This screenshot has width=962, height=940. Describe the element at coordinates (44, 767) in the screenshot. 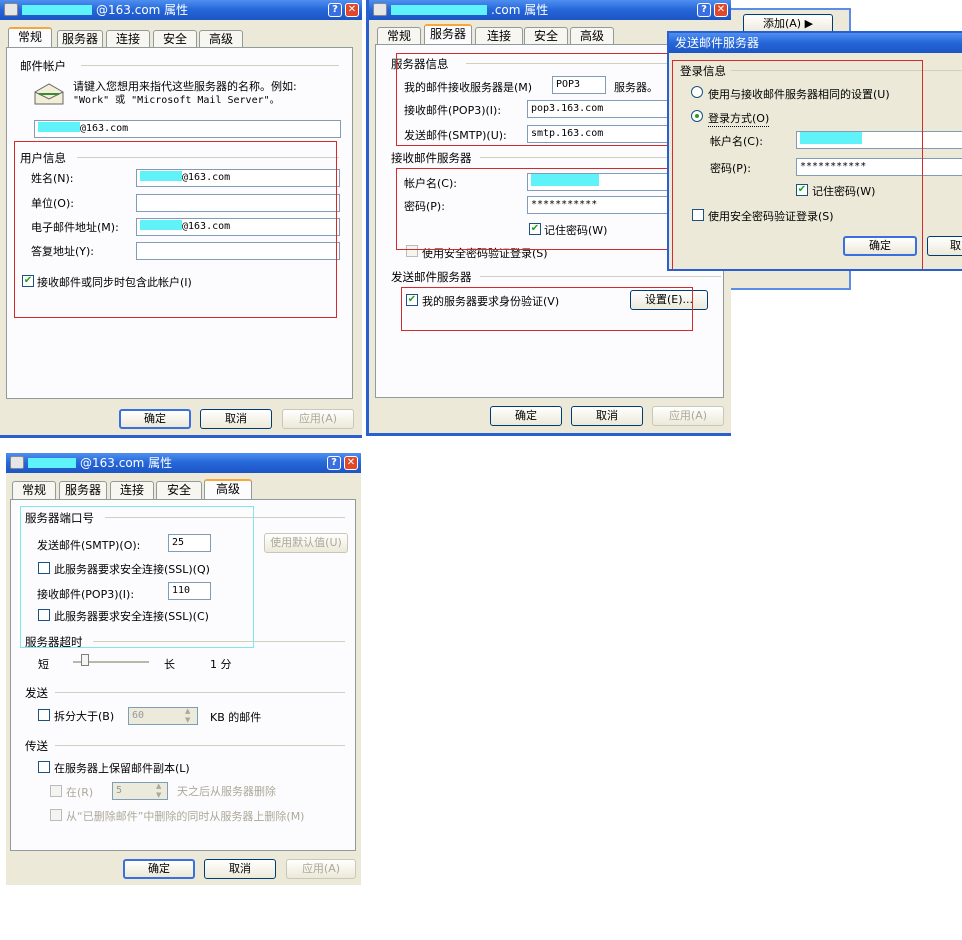

I see `leave-copy-checkbox` at that location.